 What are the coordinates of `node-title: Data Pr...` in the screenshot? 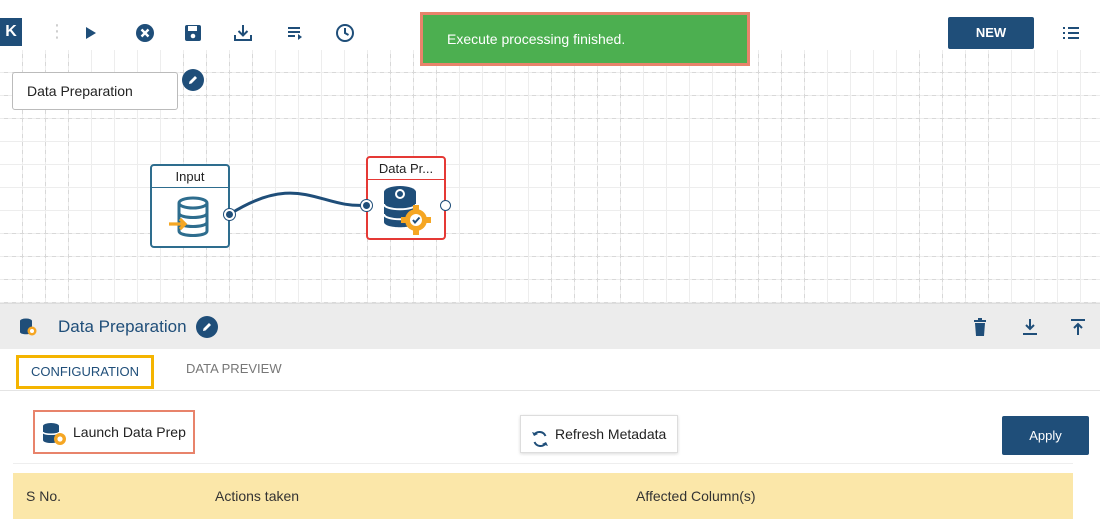 It's located at (406, 169).